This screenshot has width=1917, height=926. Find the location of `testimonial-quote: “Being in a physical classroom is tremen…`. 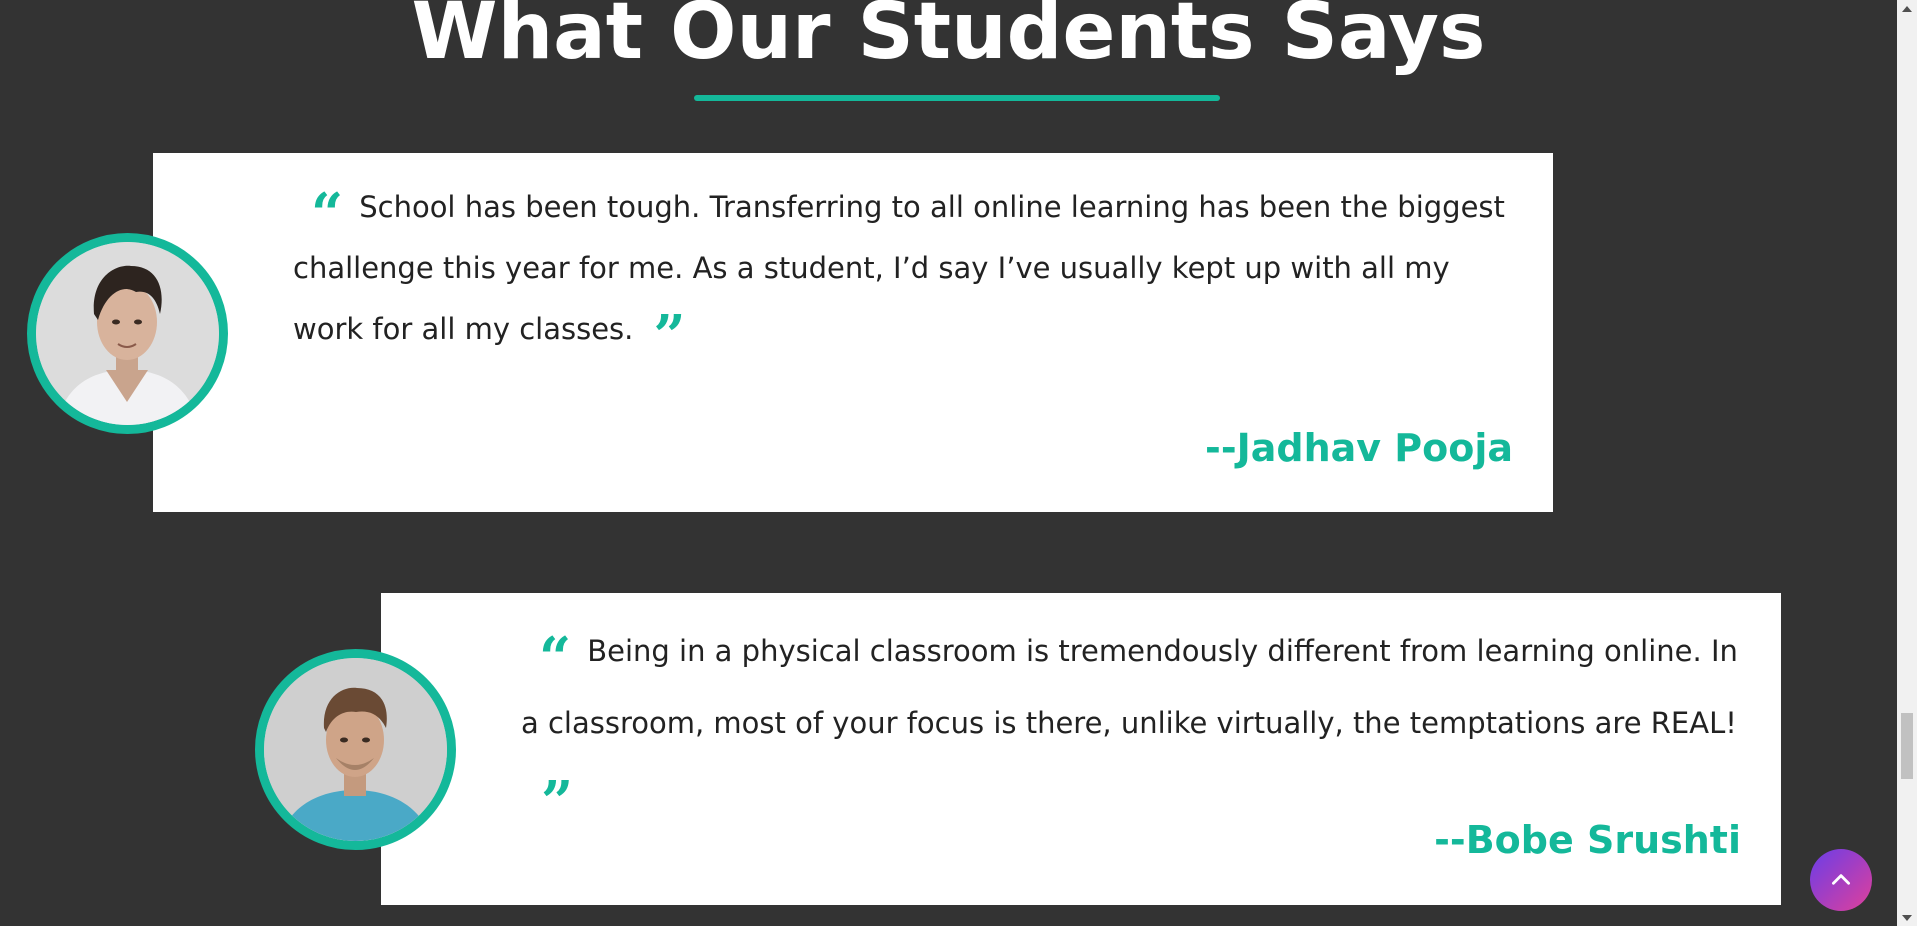

testimonial-quote: “Being in a physical classroom is tremen… is located at coordinates (1136, 723).